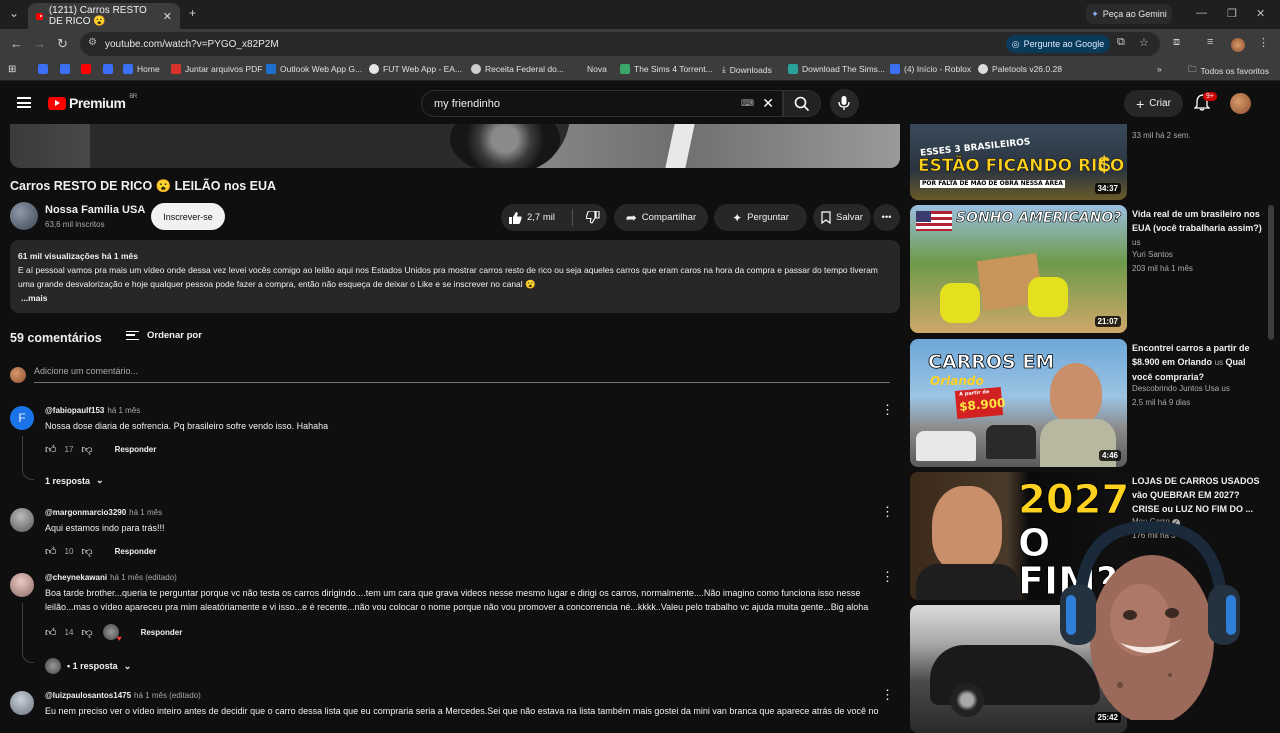 This screenshot has width=1280, height=733. Describe the element at coordinates (88, 666) in the screenshot. I see `view-replies-button: • 1 resposta ⌄` at that location.